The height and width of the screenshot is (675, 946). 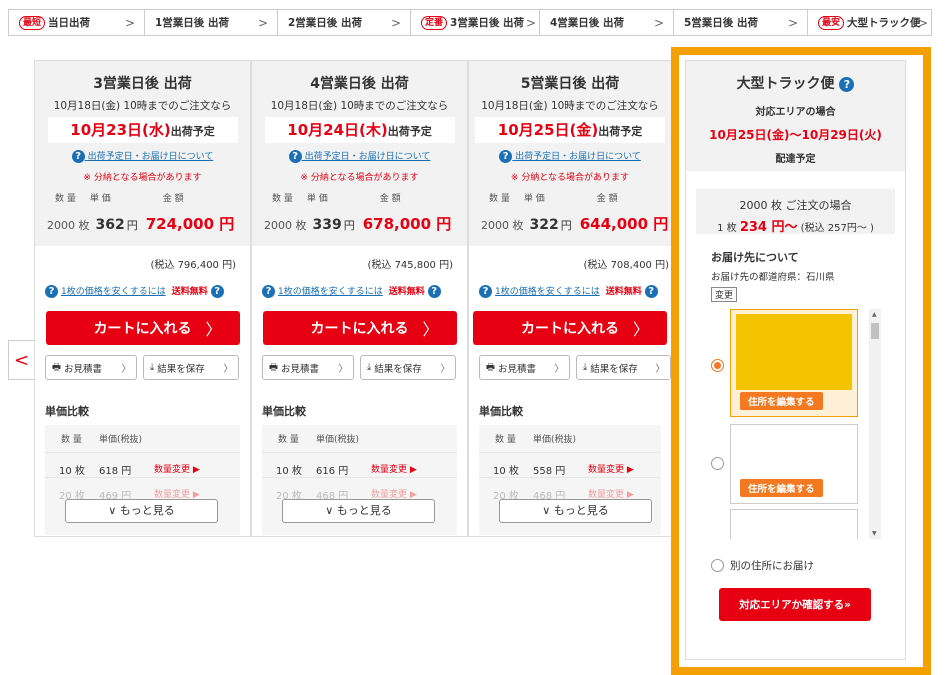 What do you see at coordinates (762, 565) in the screenshot?
I see `other-address-option: 別の住所にお届け` at bounding box center [762, 565].